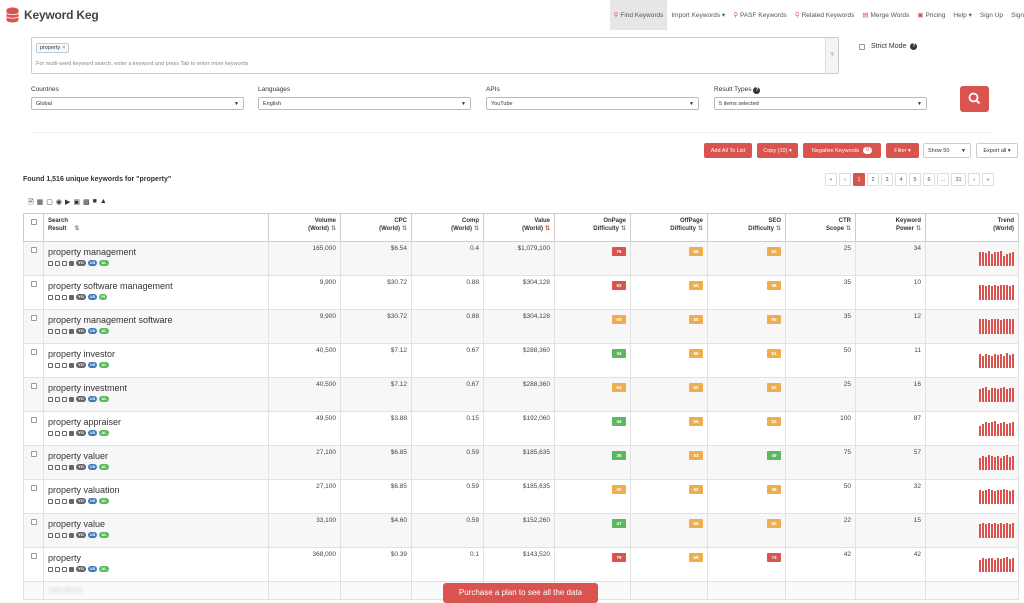  What do you see at coordinates (669, 227) in the screenshot?
I see `col-offpage-difficulty: OffPage Difficulty ⇅` at bounding box center [669, 227].